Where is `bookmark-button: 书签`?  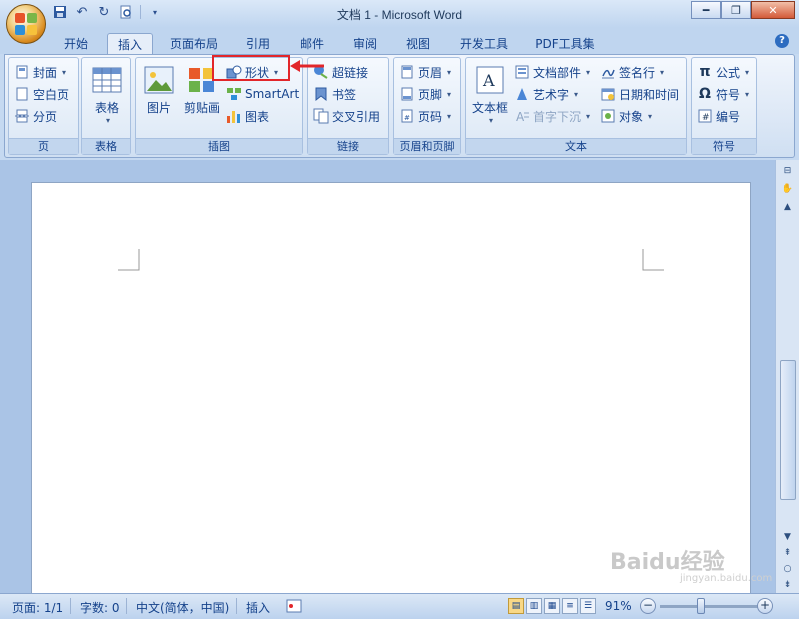 bookmark-button: 书签 is located at coordinates (334, 94).